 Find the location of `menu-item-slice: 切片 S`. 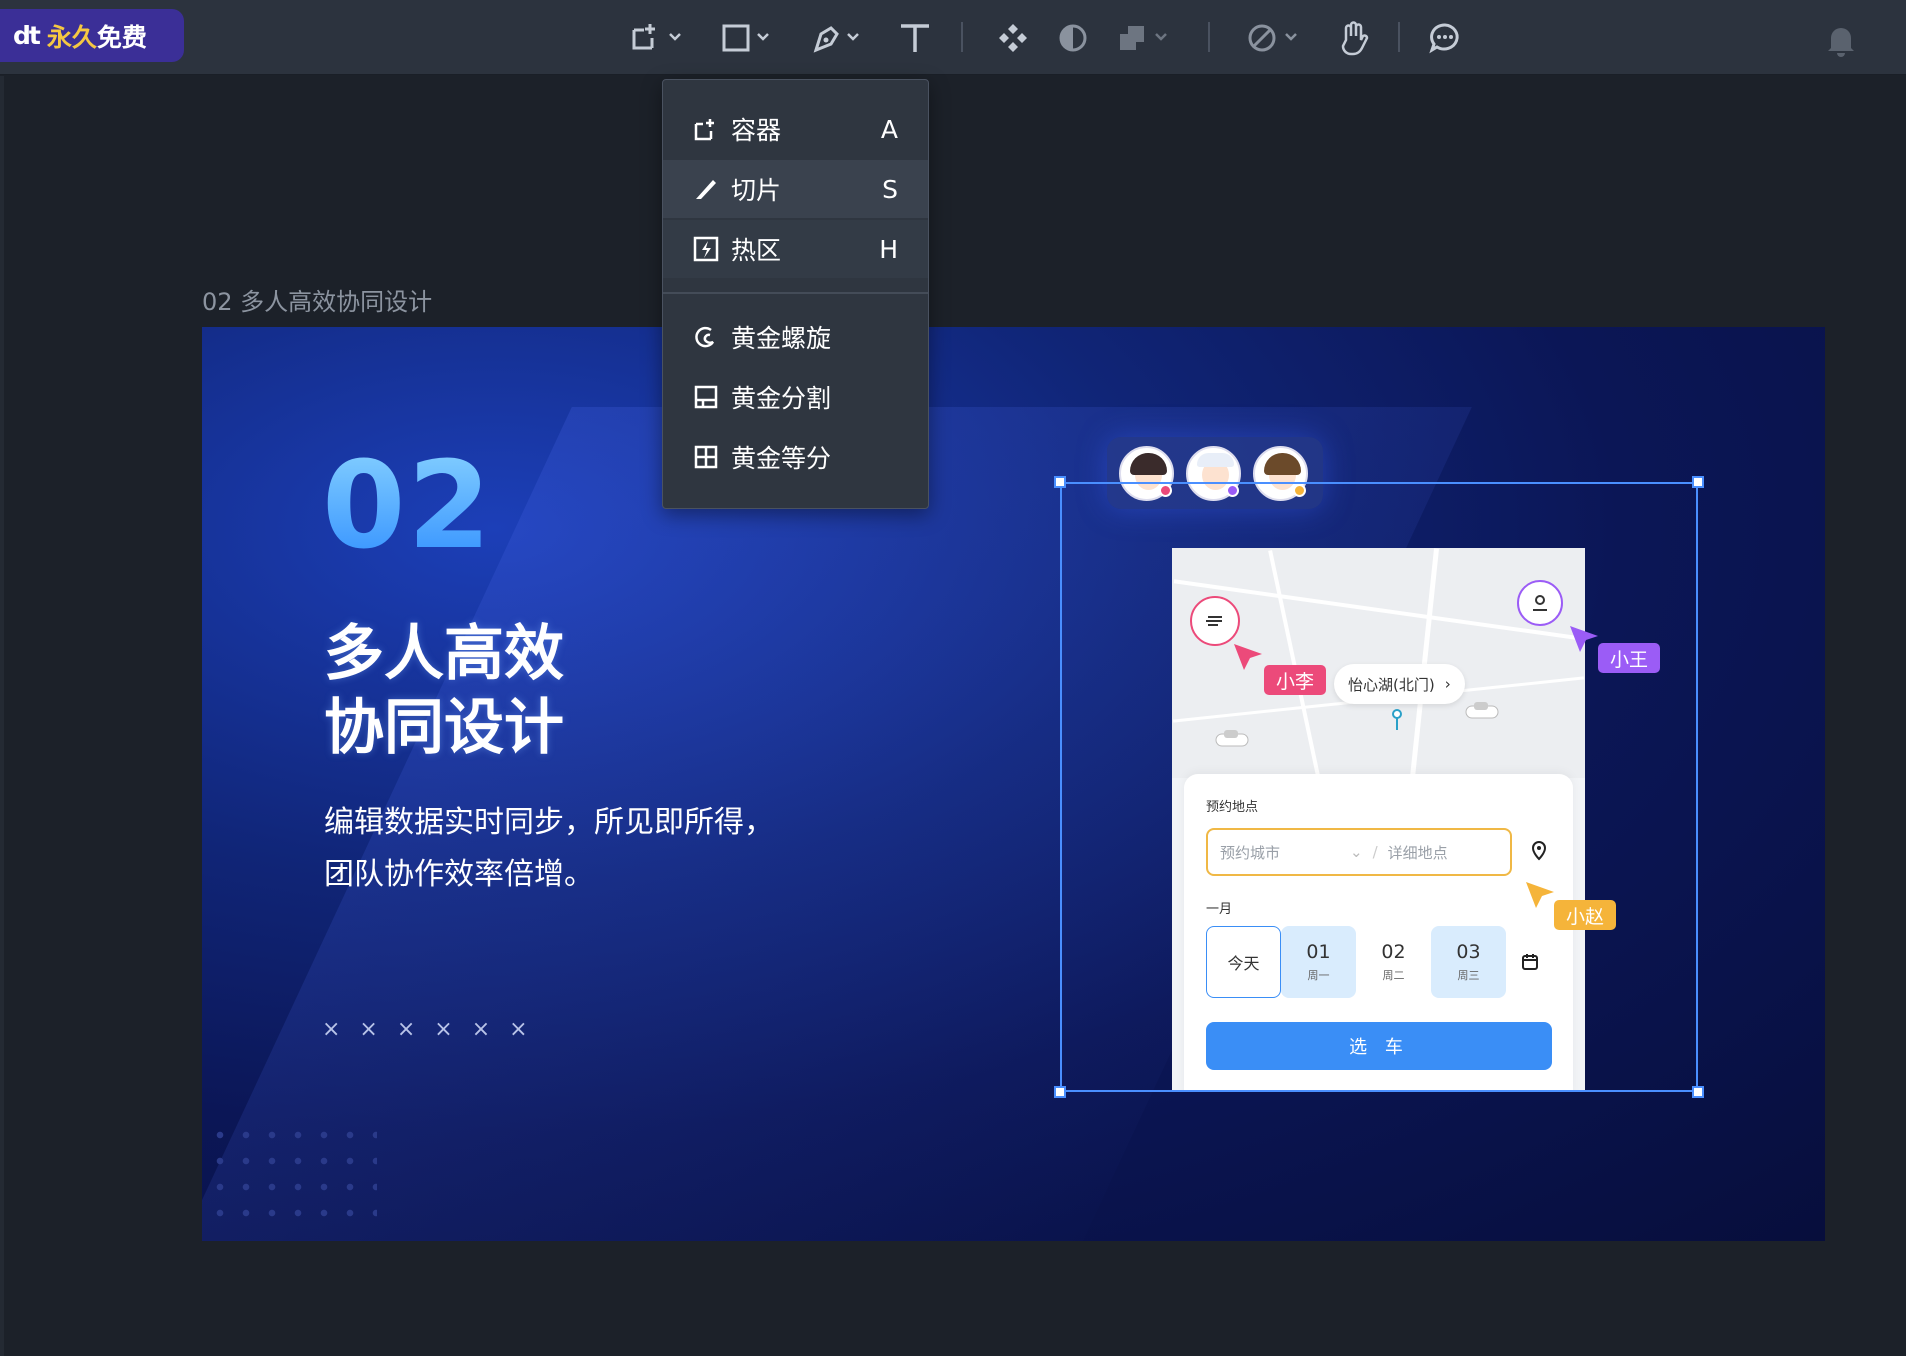

menu-item-slice: 切片 S is located at coordinates (795, 189).